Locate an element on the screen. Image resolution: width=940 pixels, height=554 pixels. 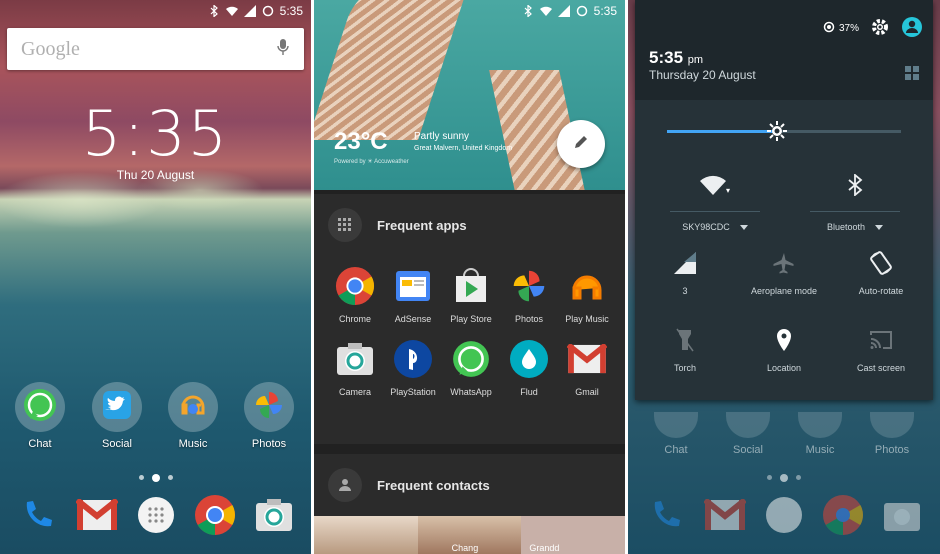
cast-icon is located at coordinates (881, 340).